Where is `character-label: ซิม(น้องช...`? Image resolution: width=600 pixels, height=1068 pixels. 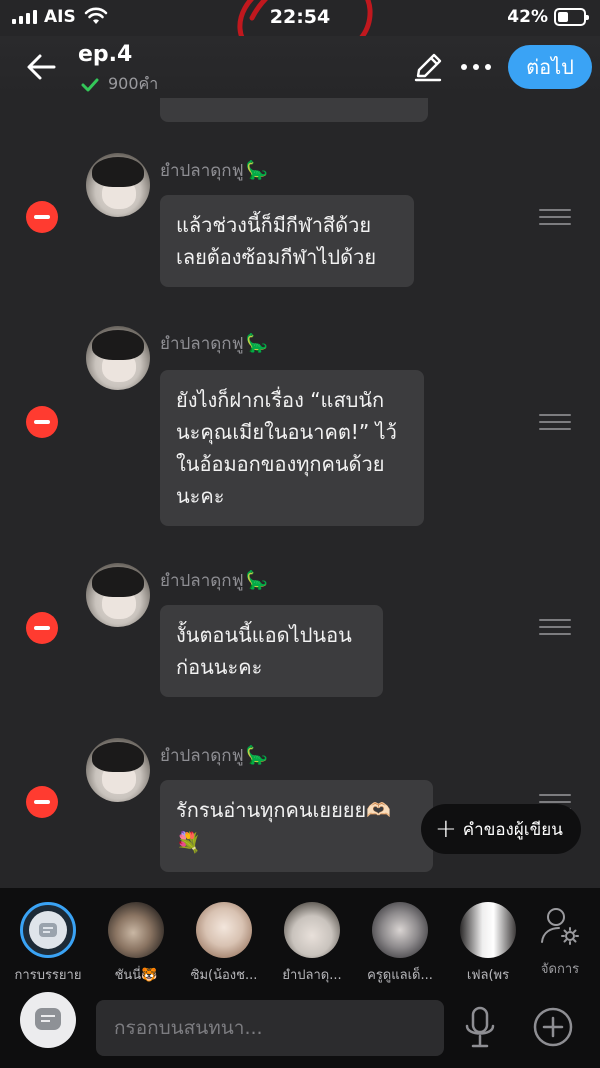
character-label: ซิม(น้องช... is located at coordinates (224, 975).